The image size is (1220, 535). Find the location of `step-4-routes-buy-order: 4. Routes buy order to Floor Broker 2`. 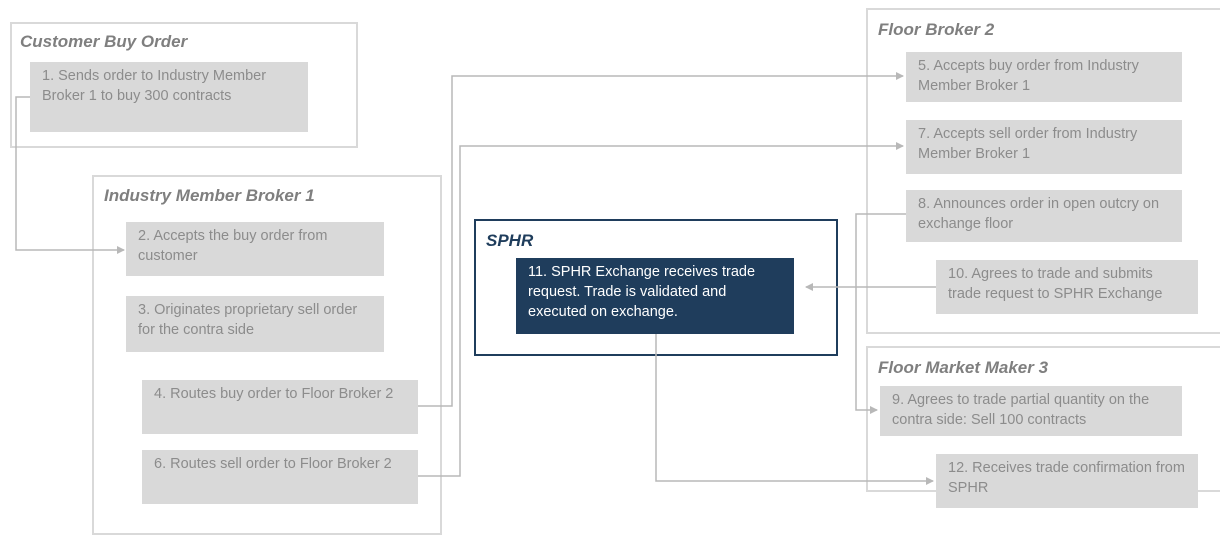

step-4-routes-buy-order: 4. Routes buy order to Floor Broker 2 is located at coordinates (280, 407).